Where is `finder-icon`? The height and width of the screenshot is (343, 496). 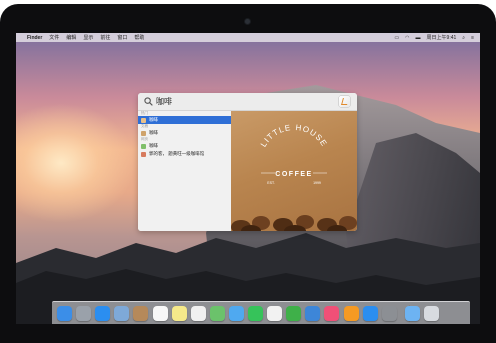
finder-icon is located at coordinates (64, 313).